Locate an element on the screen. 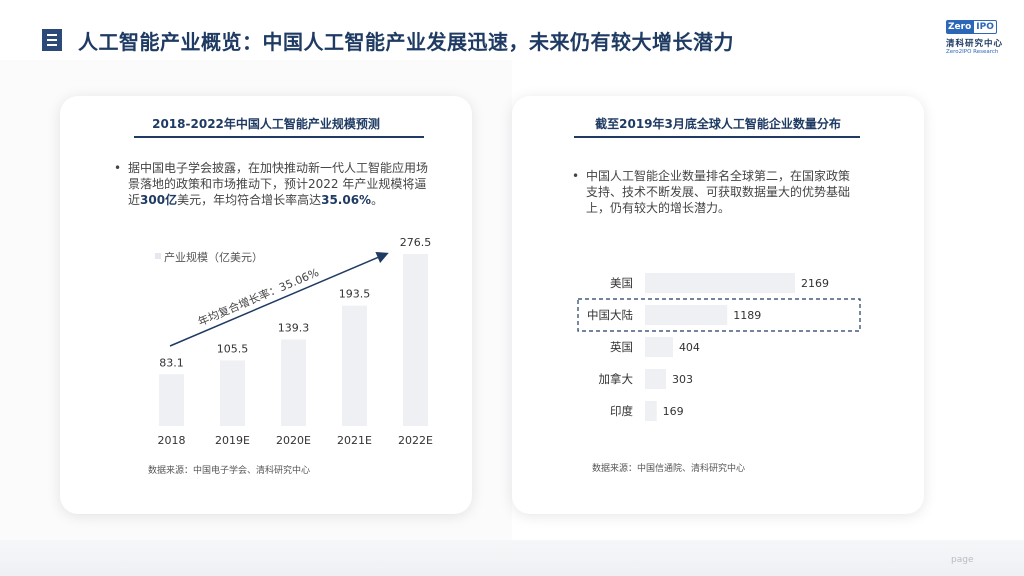 The image size is (1024, 576). bar-中国大陆 is located at coordinates (686, 315).